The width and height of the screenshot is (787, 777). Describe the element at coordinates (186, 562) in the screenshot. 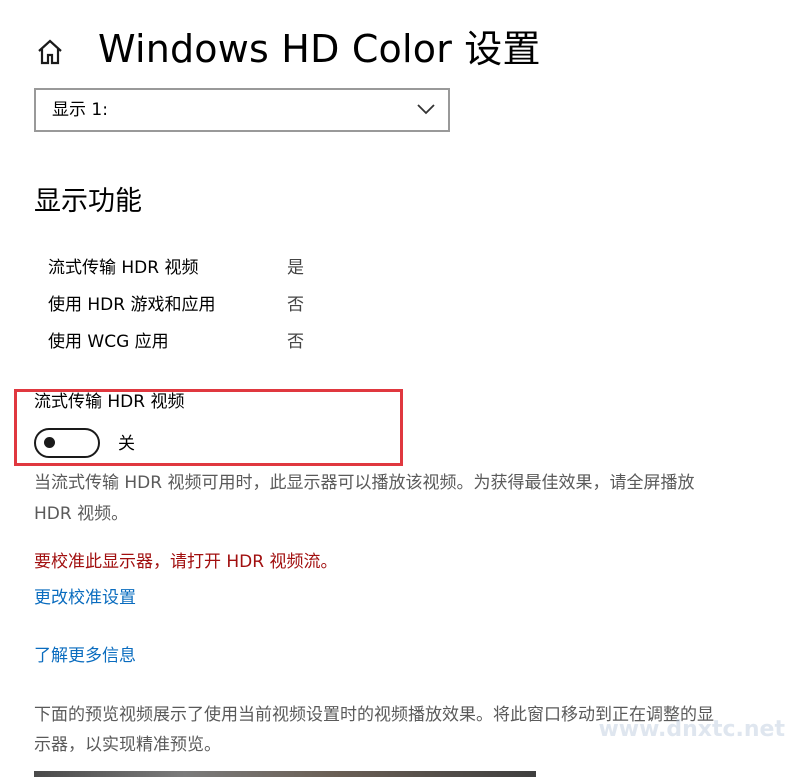

I see `calibration-warning: 要校准此显示器，请打开 HDR 视频流。` at that location.